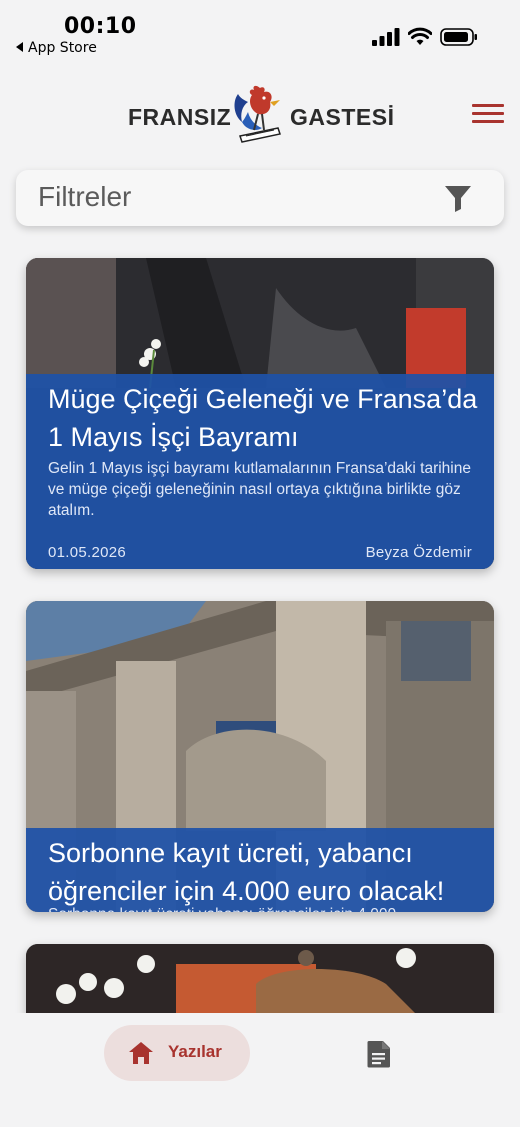  What do you see at coordinates (62, 48) in the screenshot?
I see `back-label: App Store` at bounding box center [62, 48].